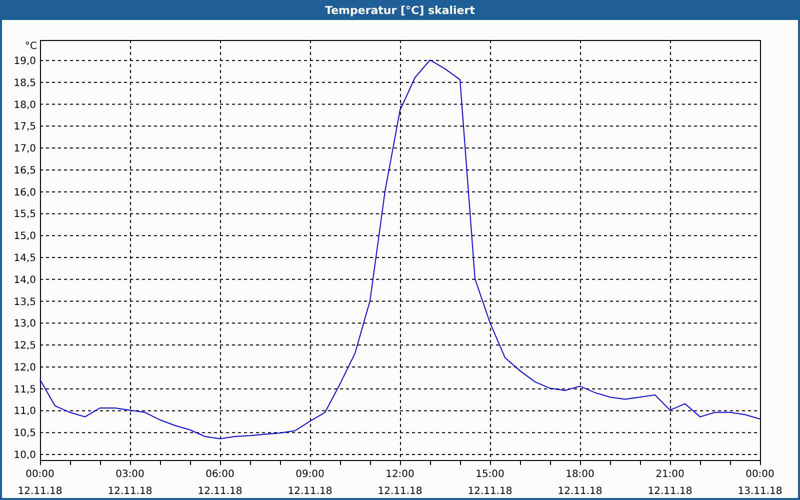 Image resolution: width=800 pixels, height=500 pixels. I want to click on y-tick-label: 15,0, so click(25, 236).